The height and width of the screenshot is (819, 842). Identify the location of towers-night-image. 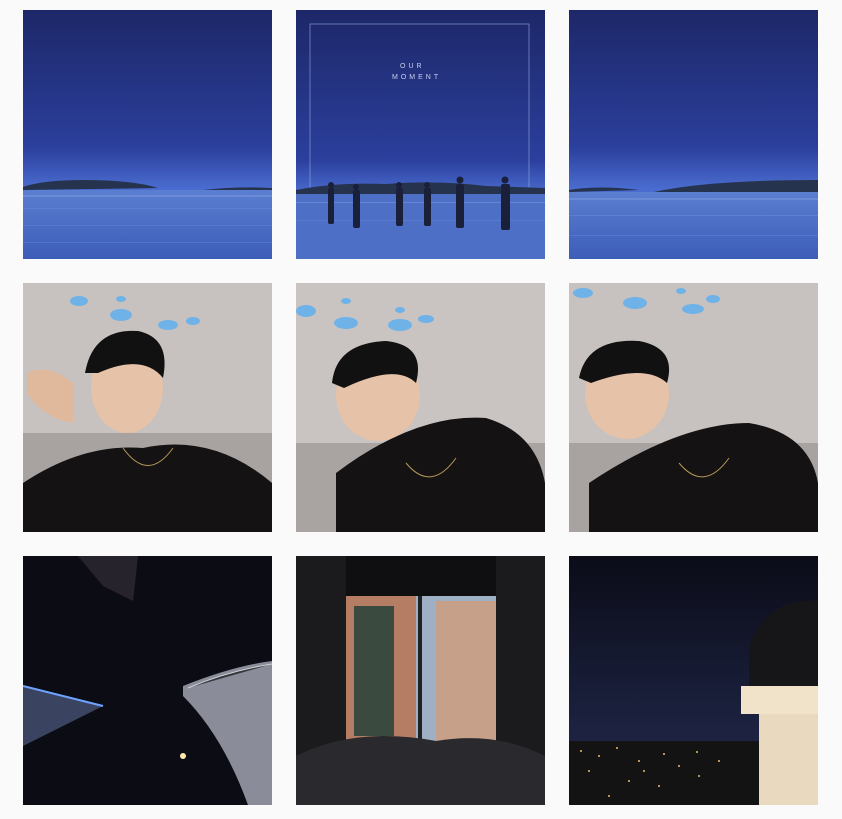
(147, 680).